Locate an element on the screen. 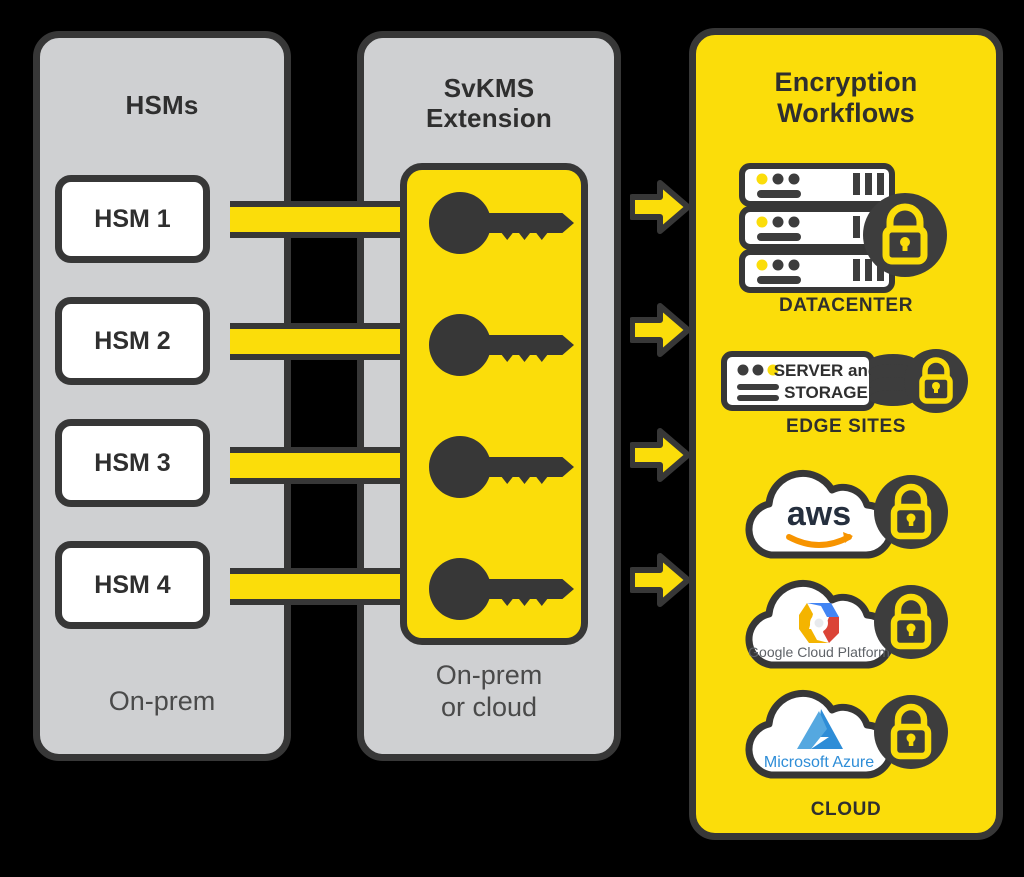 This screenshot has height=877, width=1024. hsm-box-1: HSM 1 is located at coordinates (132, 219).